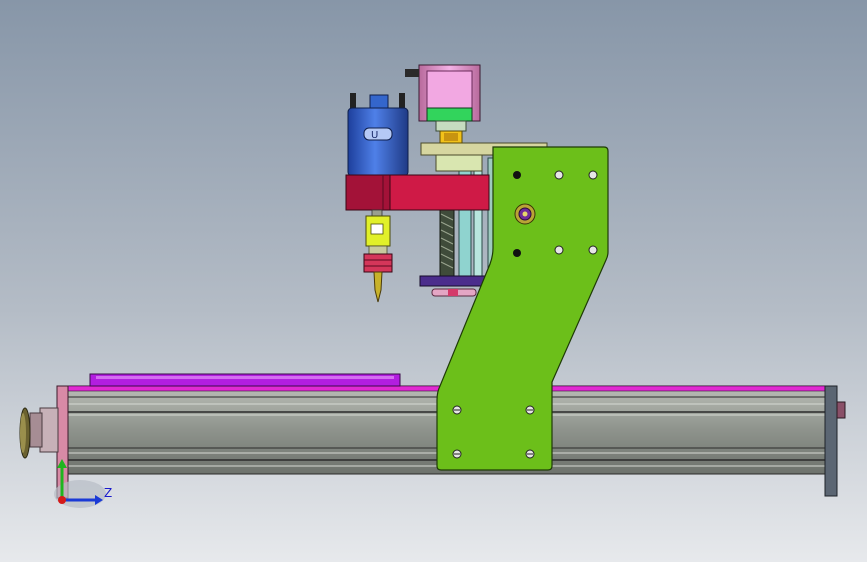 The width and height of the screenshot is (867, 562). What do you see at coordinates (108, 493) in the screenshot?
I see `z-axis-label: Z` at bounding box center [108, 493].